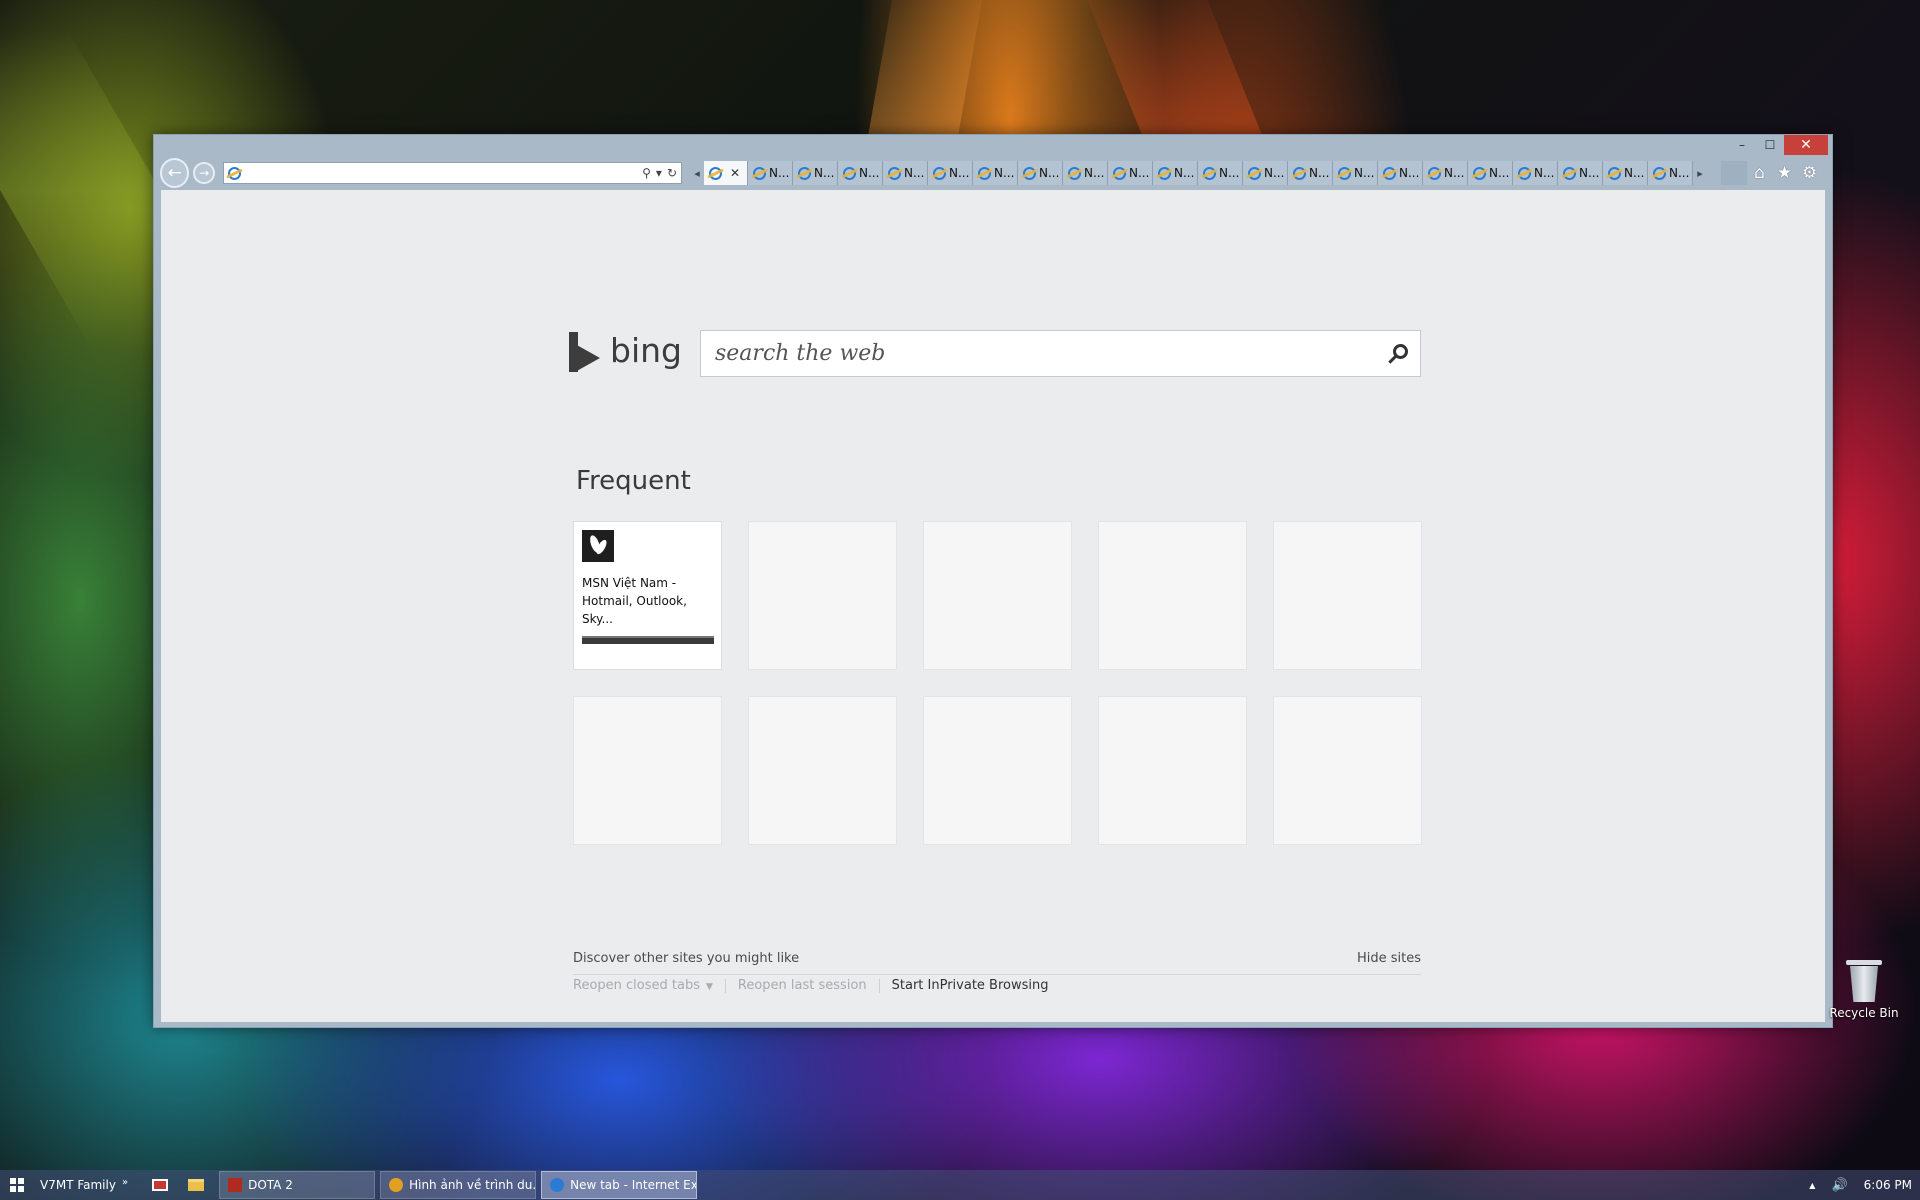  Describe the element at coordinates (235, 1185) in the screenshot. I see `app-icon` at that location.